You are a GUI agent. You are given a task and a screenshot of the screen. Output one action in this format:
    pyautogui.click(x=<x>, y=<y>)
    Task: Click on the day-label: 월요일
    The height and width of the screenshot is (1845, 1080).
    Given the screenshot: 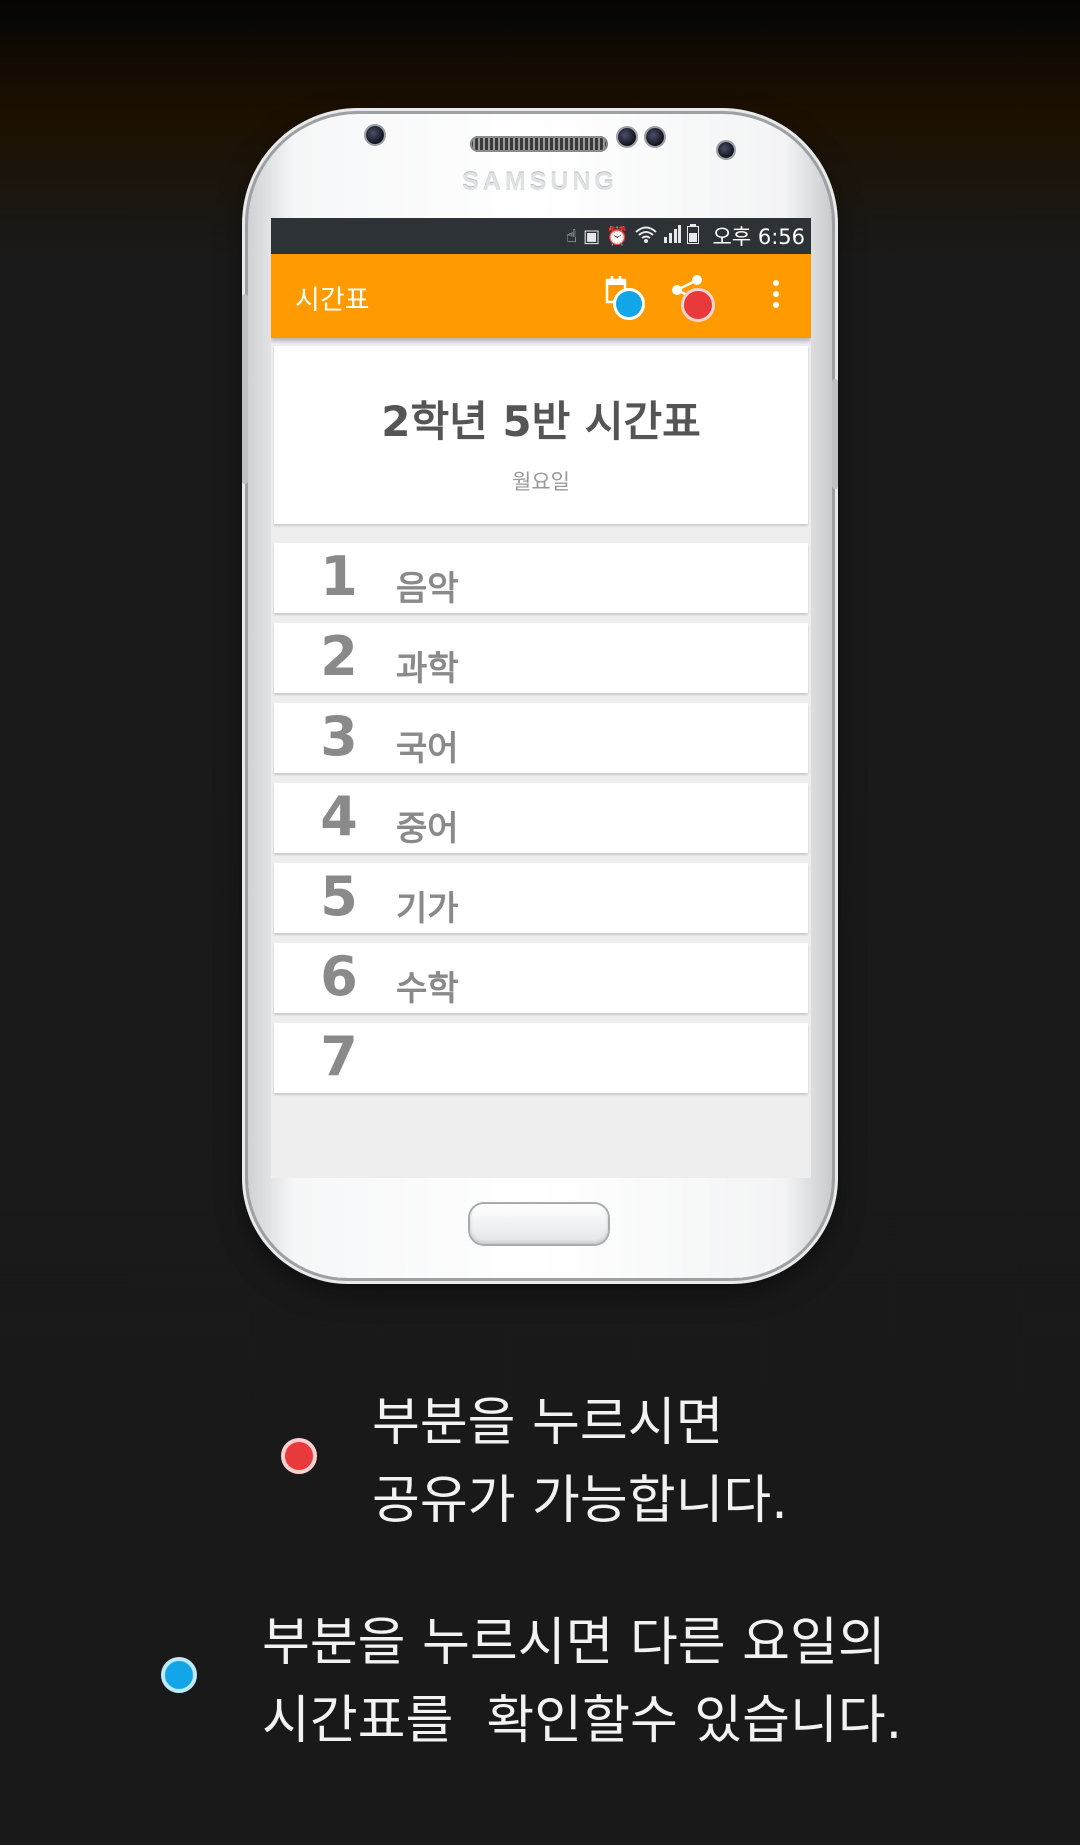 What is the action you would take?
    pyautogui.click(x=541, y=481)
    